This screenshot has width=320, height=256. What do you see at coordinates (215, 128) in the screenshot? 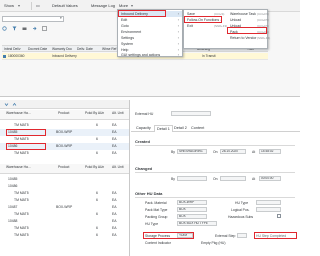
I see `detail-tabs: Capacity Detail 1 Detail 2 Content` at bounding box center [215, 128].